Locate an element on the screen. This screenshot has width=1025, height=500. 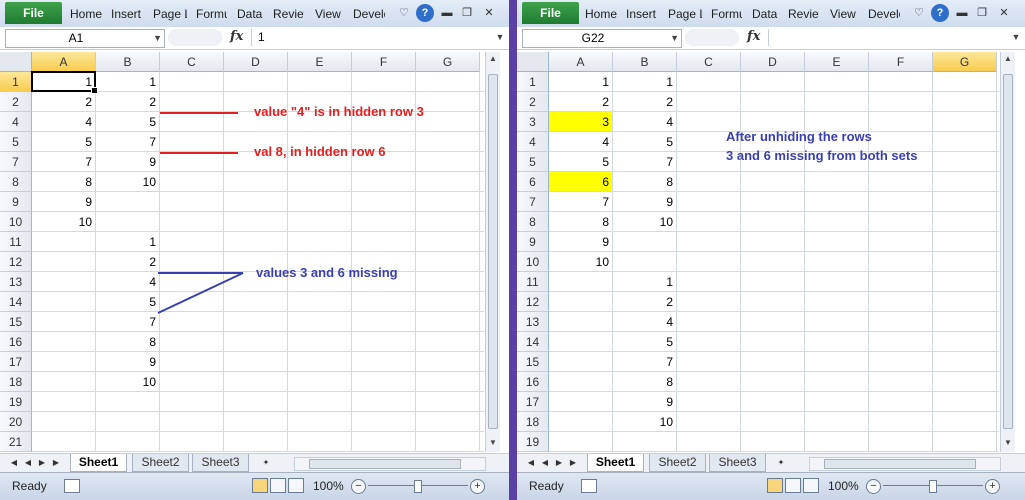
tab-formulas: Formu is located at coordinates (726, 13).